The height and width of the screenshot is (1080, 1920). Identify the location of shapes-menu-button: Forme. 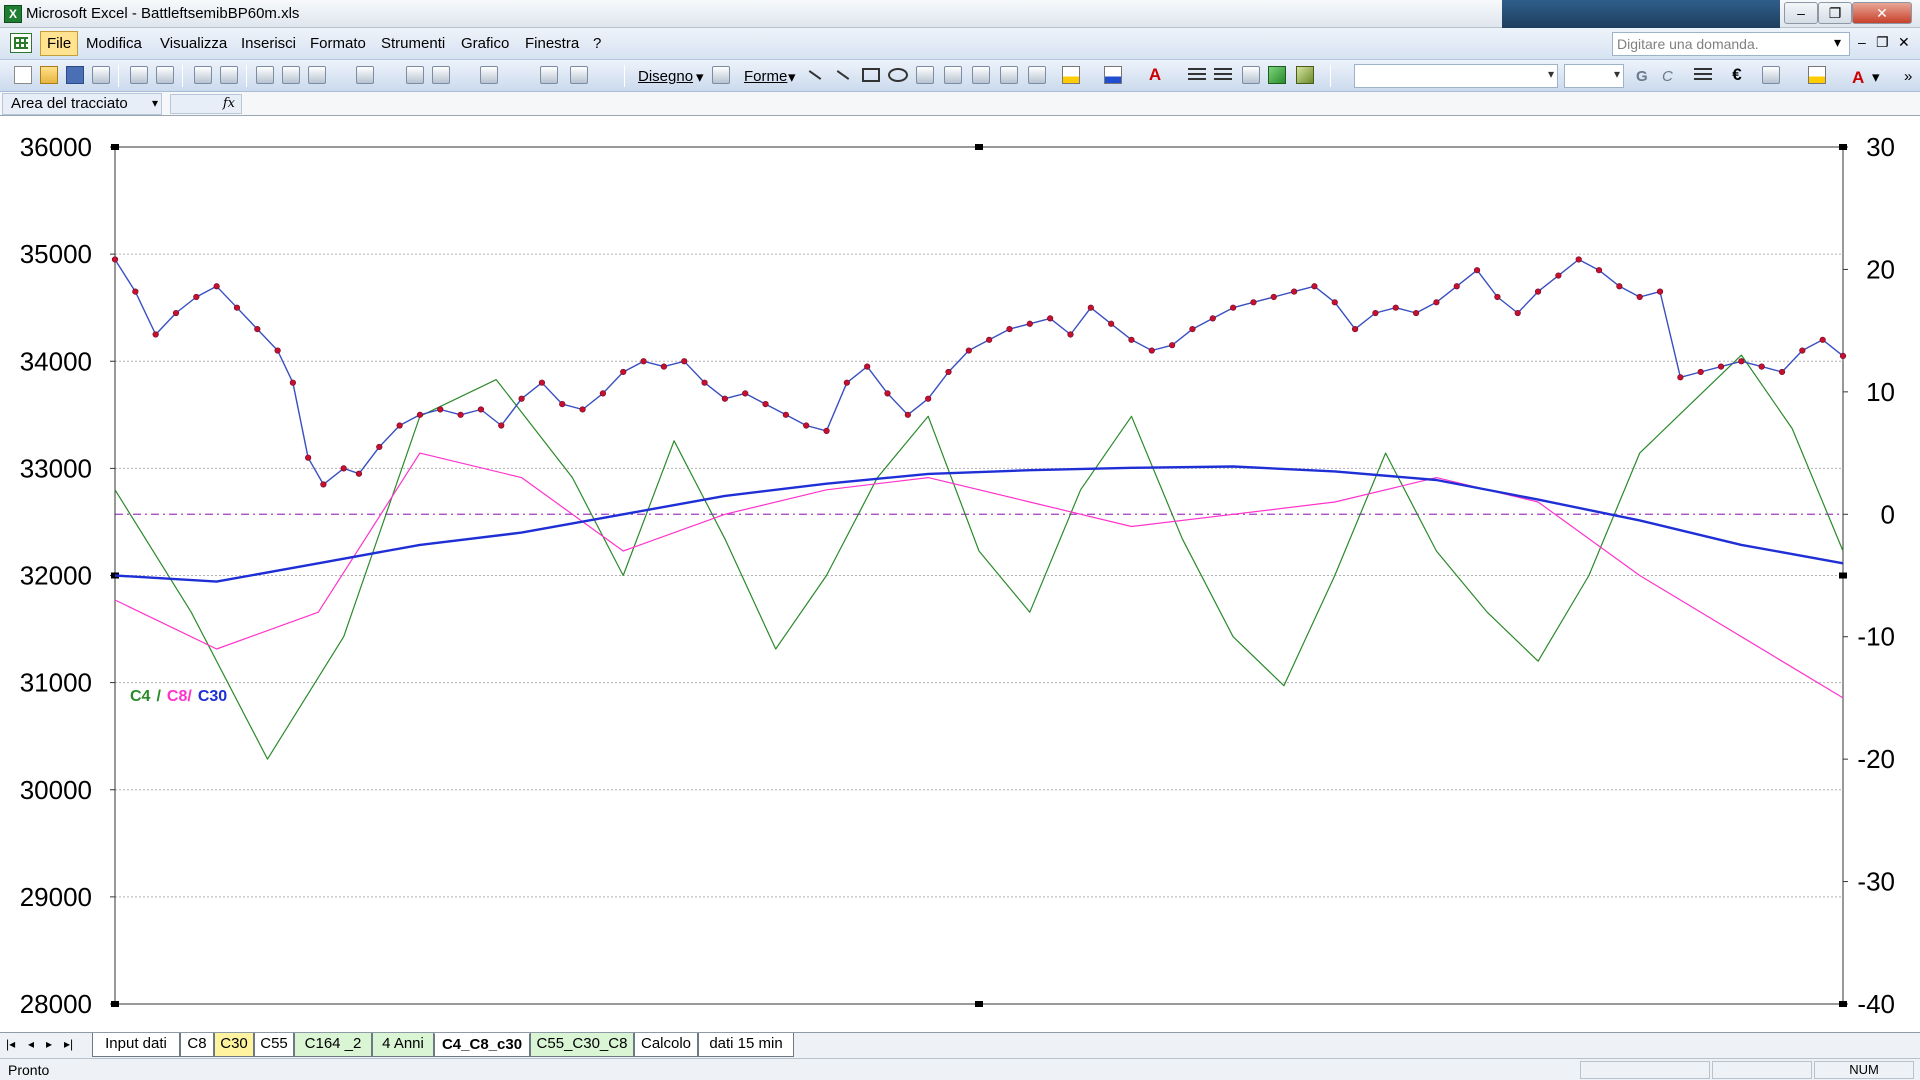
(765, 76).